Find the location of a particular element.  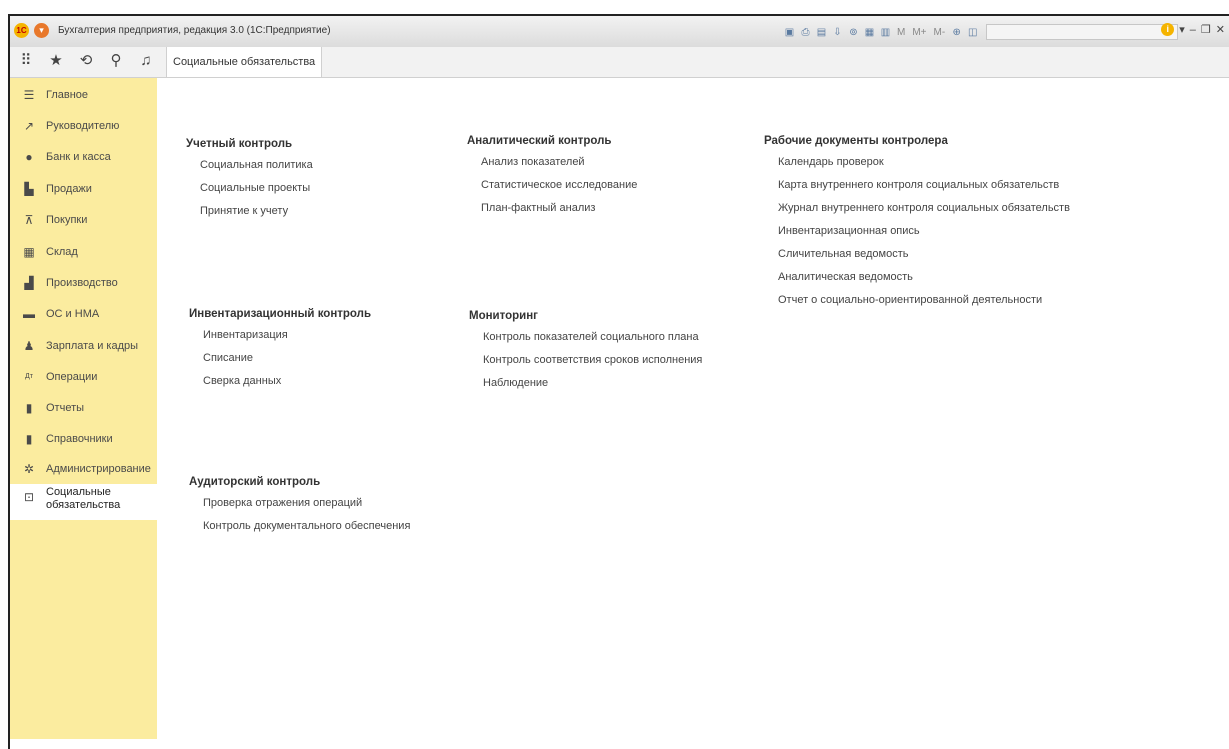

sidebar-item-manager: ↗ Руководителю is located at coordinates (83, 126).